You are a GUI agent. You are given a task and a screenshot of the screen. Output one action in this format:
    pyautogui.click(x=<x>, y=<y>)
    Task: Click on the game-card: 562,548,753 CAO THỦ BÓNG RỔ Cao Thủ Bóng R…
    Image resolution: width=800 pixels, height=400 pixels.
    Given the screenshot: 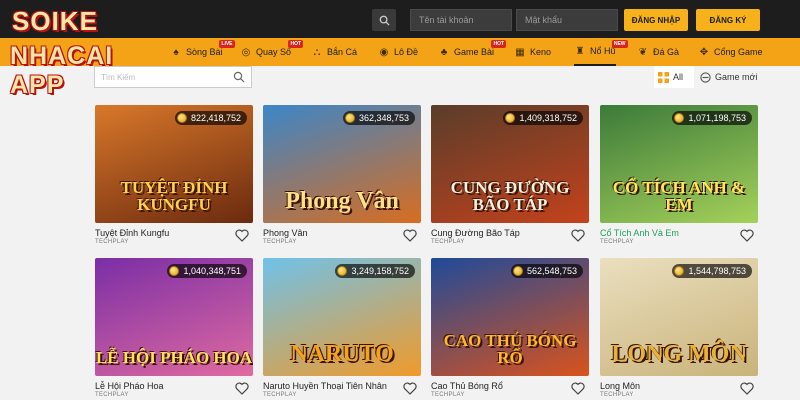 What is the action you would take?
    pyautogui.click(x=510, y=328)
    